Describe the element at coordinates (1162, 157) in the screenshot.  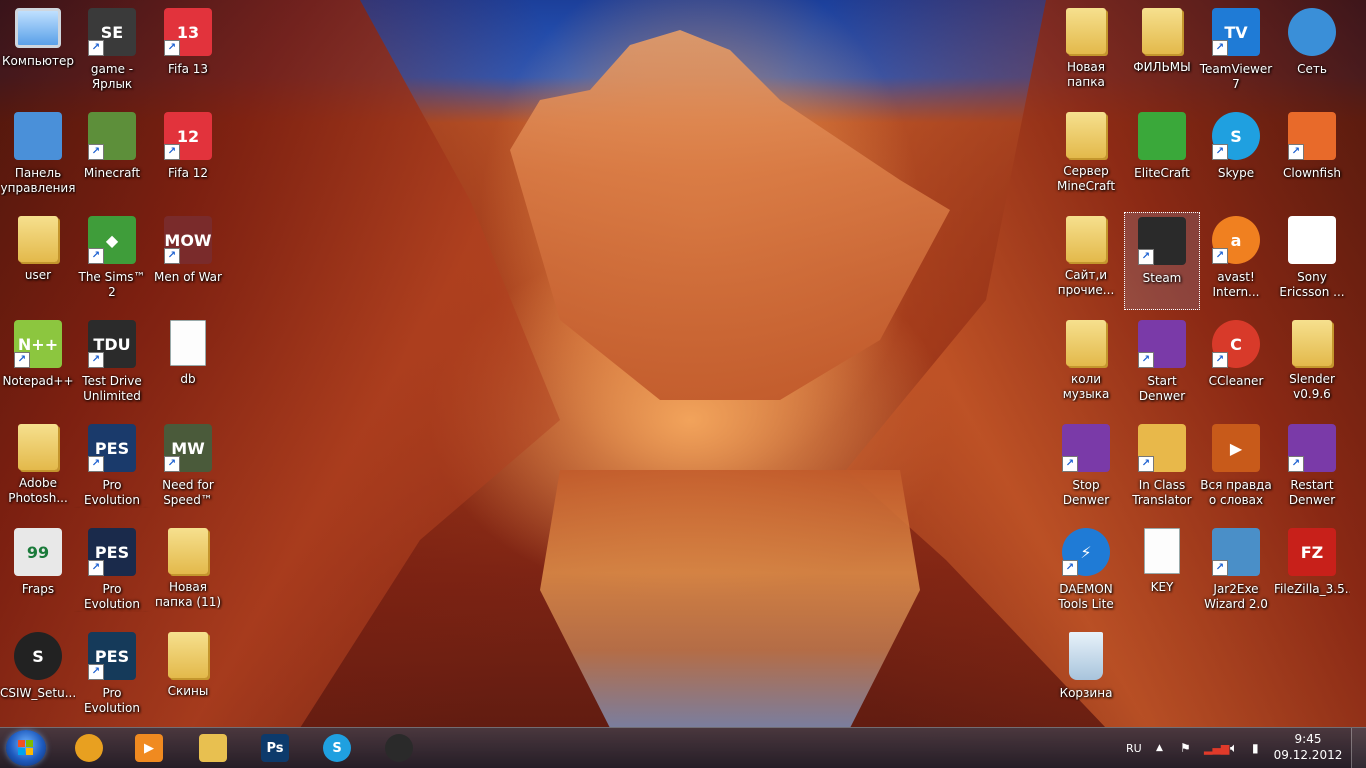
I see `desktop-icon: EliteCraft` at that location.